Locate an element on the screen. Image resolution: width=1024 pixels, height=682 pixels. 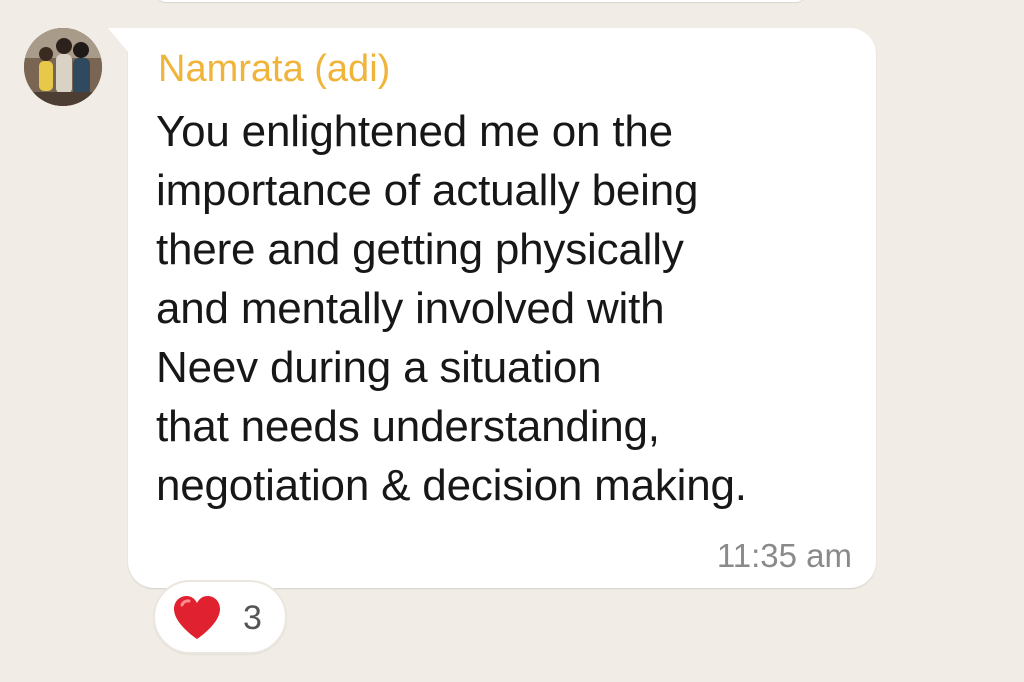
message-timestamp: 11:35 am is located at coordinates (784, 555).